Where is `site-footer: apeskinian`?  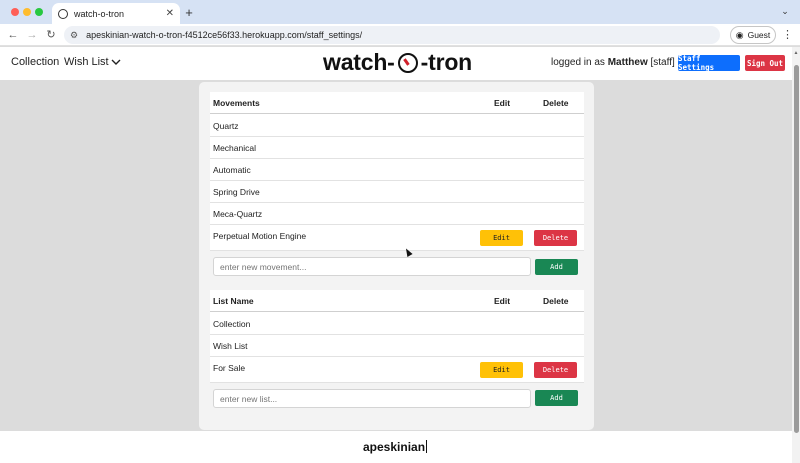
site-footer: apeskinian is located at coordinates (396, 447).